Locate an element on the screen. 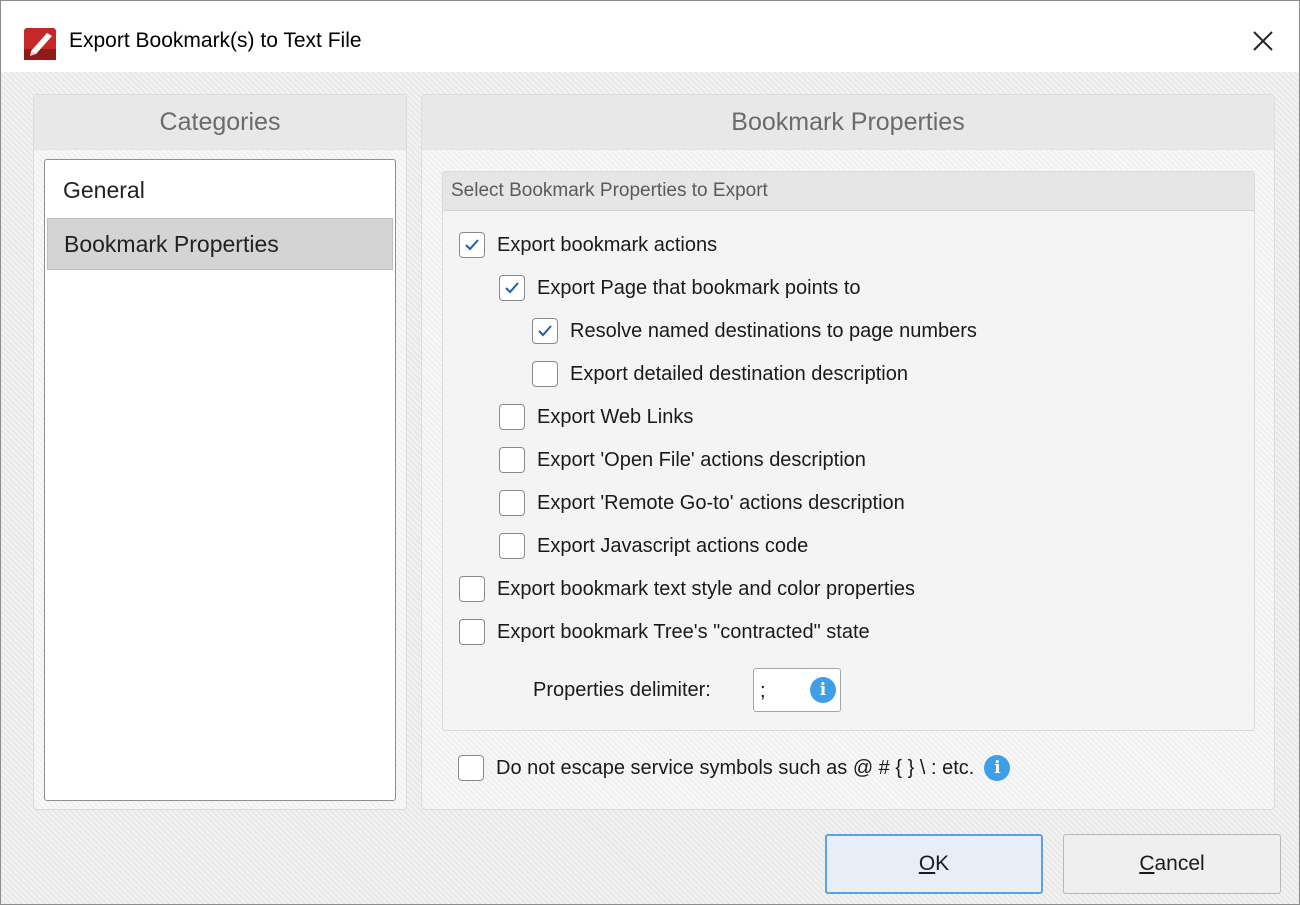  pdf-editor-app-icon is located at coordinates (40, 44).